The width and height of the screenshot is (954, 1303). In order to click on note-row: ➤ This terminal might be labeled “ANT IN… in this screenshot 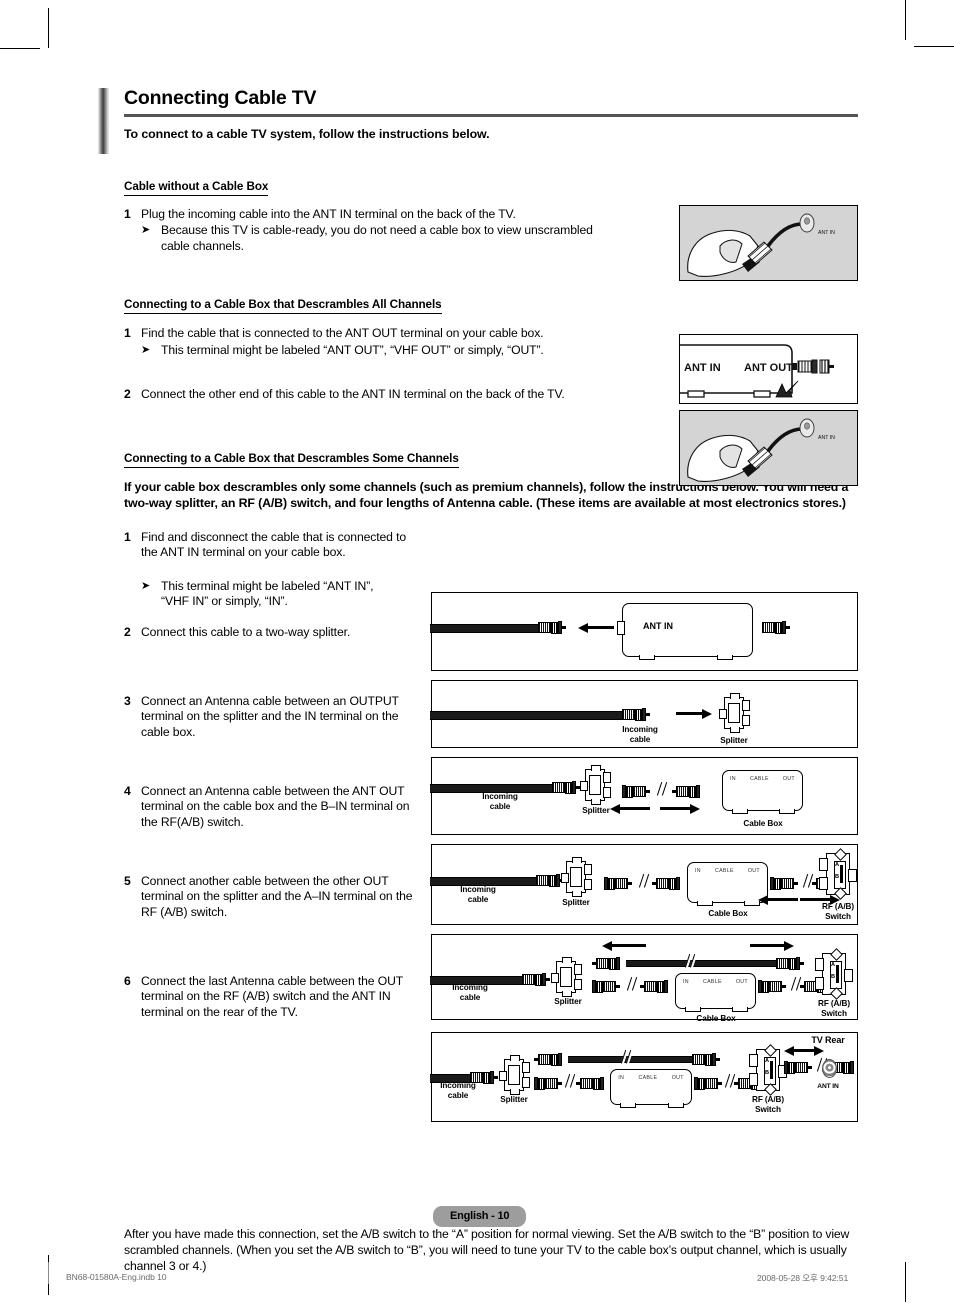, I will do `click(272, 594)`.